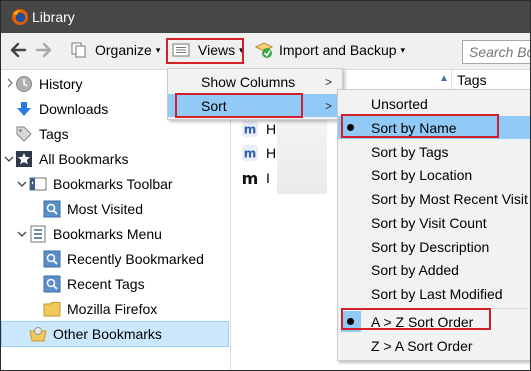 This screenshot has width=531, height=371. I want to click on menu-item-a-z-sort-order: A > Z Sort Order, so click(434, 321).